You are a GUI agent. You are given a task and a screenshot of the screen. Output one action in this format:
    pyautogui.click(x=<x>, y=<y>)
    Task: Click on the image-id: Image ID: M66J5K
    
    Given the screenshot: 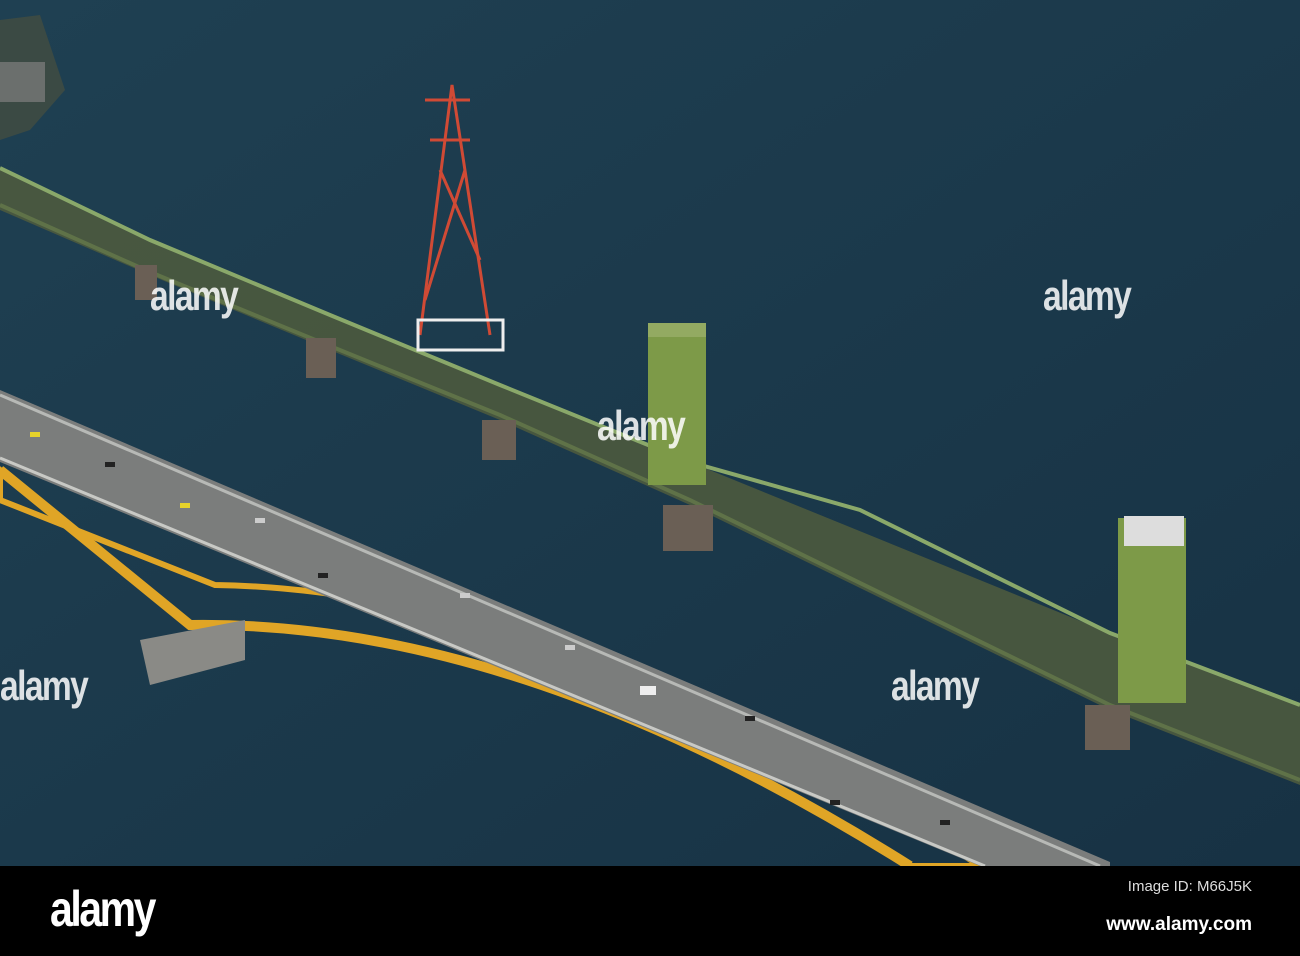 What is the action you would take?
    pyautogui.click(x=1189, y=886)
    